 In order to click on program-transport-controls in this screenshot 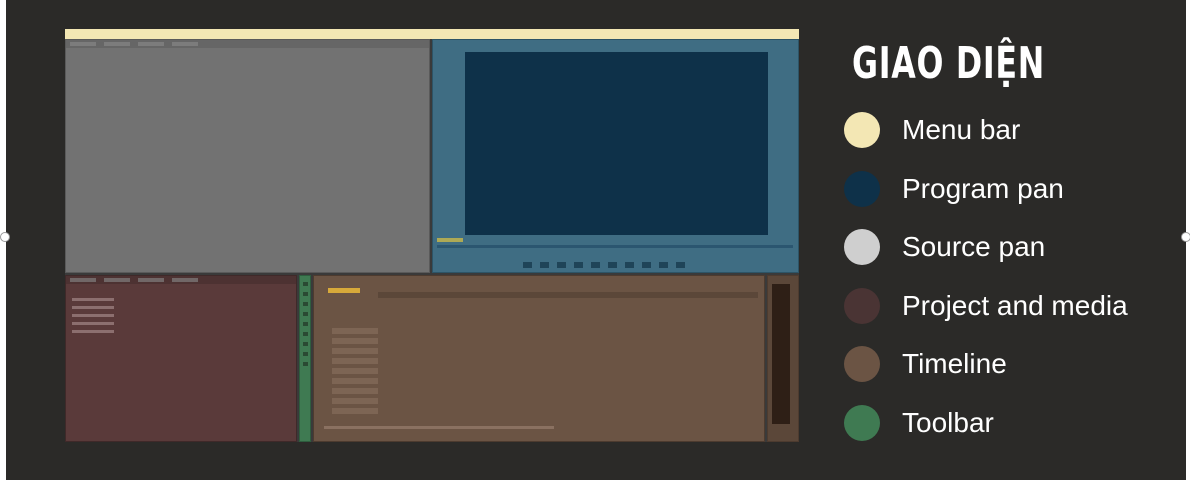, I will do `click(618, 265)`.